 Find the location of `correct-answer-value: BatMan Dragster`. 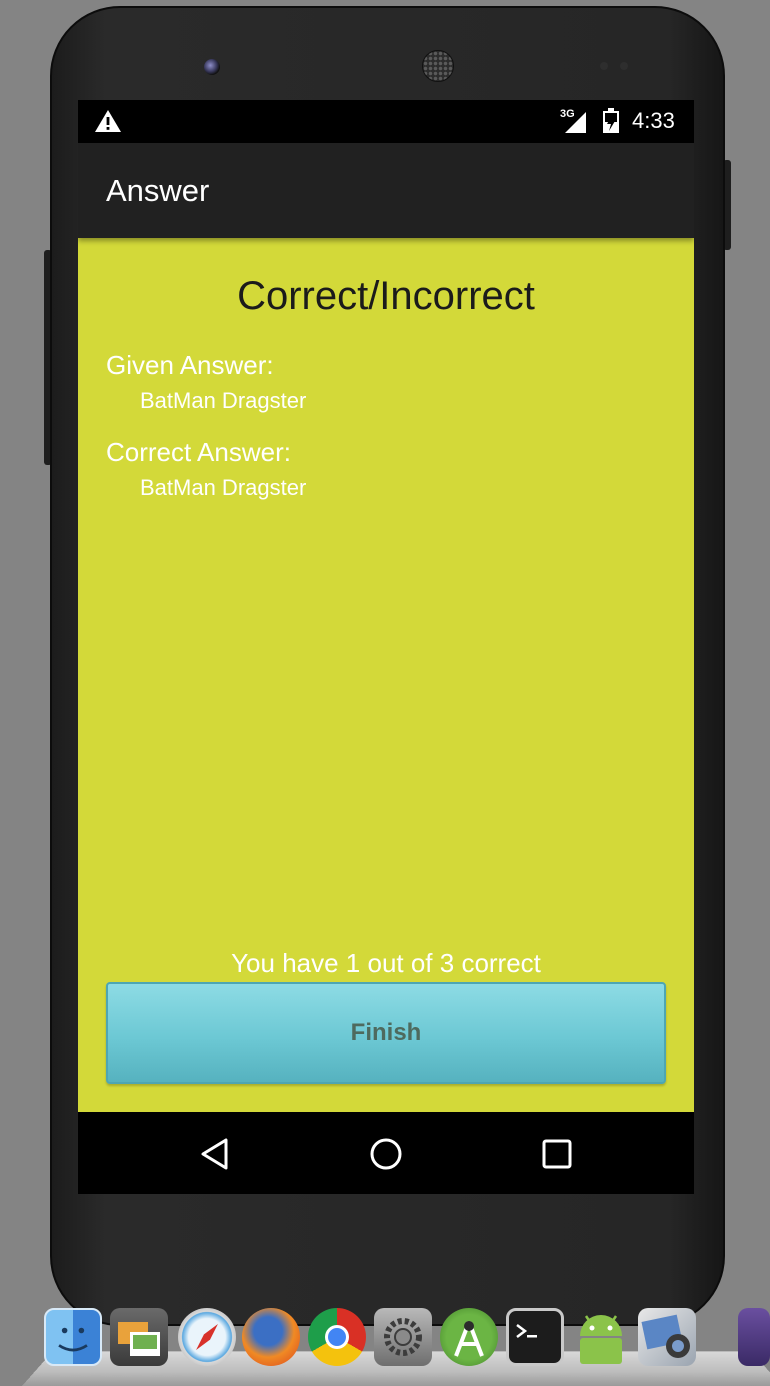

correct-answer-value: BatMan Dragster is located at coordinates (223, 487).